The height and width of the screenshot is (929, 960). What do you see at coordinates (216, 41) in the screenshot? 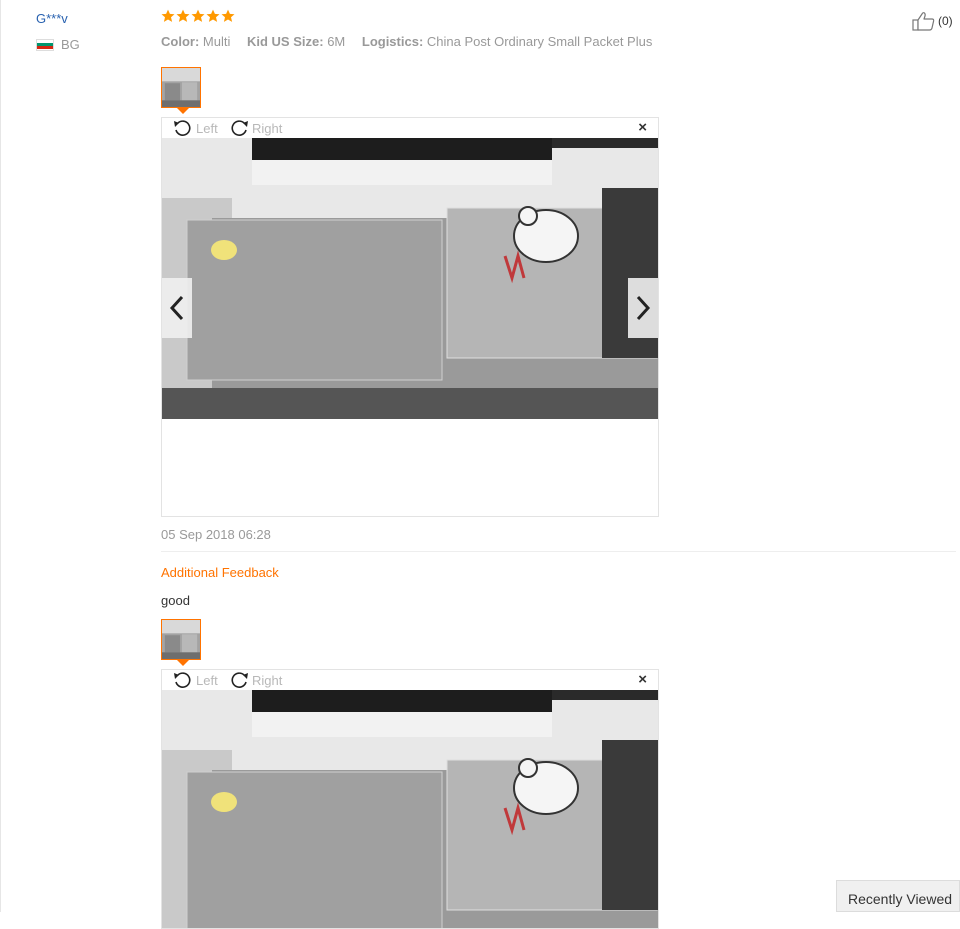
I see `attr-color-value: Multi` at bounding box center [216, 41].